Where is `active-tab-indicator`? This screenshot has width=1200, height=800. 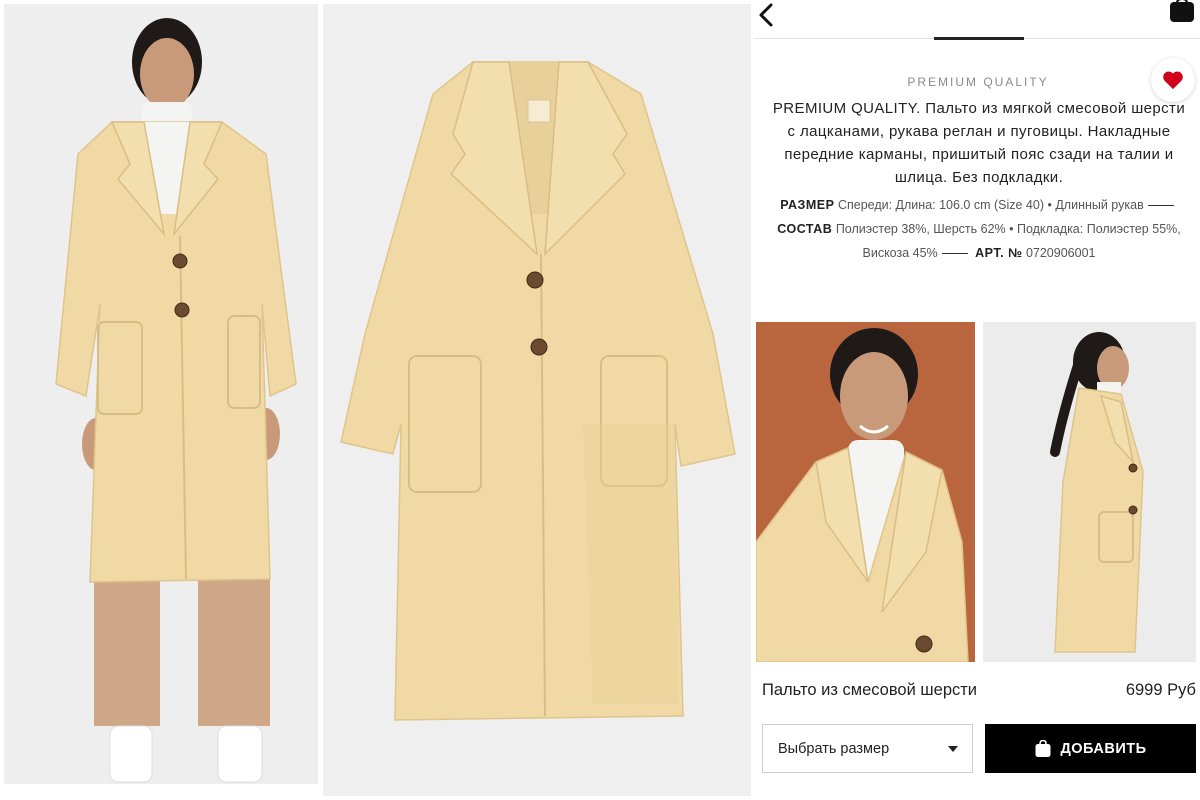 active-tab-indicator is located at coordinates (979, 38).